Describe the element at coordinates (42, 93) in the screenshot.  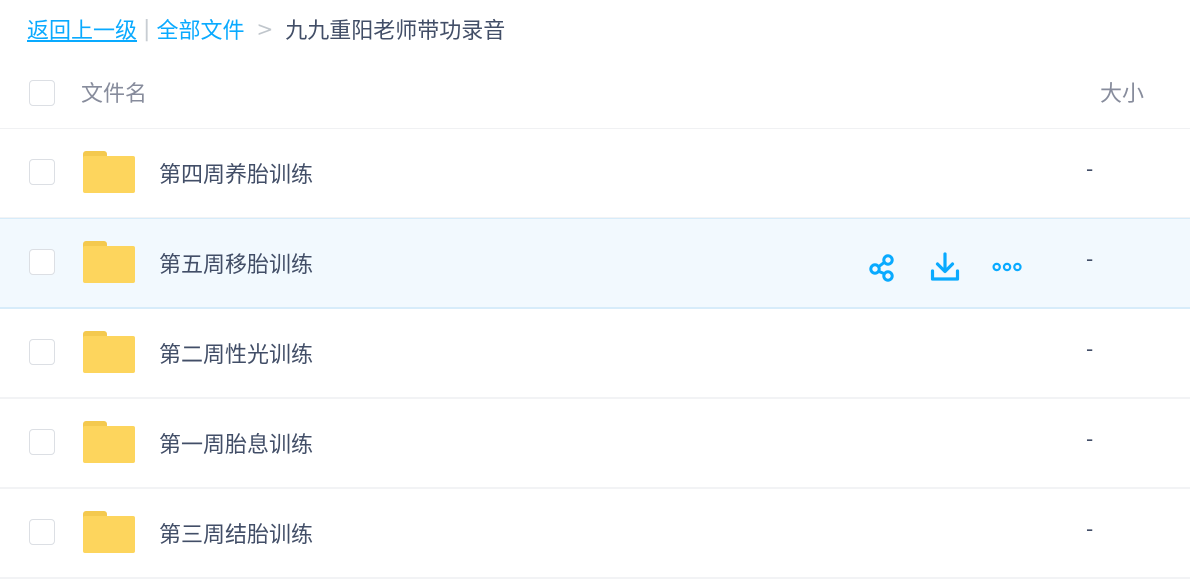
I see `select-all-checkbox` at that location.